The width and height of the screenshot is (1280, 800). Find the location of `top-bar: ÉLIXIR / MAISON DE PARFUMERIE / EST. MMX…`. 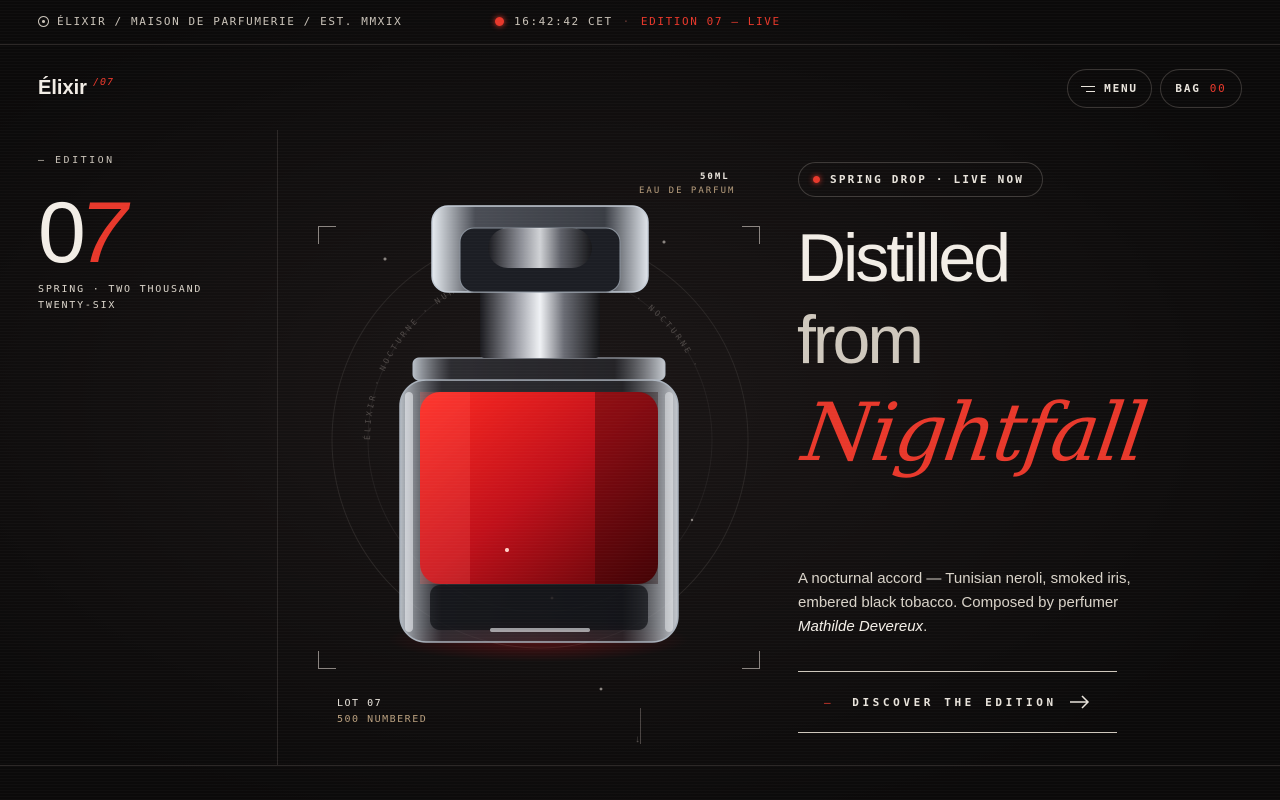

top-bar: ÉLIXIR / MAISON DE PARFUMERIE / EST. MMX… is located at coordinates (640, 22).